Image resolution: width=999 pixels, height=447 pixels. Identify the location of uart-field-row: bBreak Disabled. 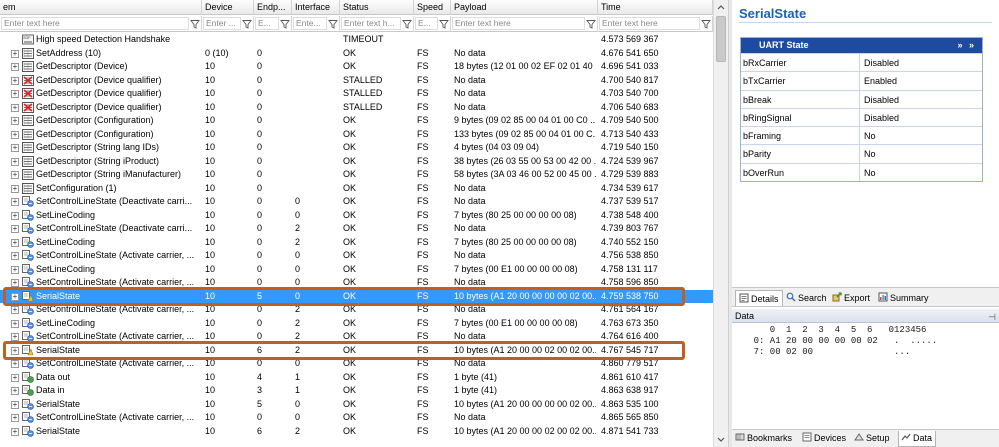
(861, 98).